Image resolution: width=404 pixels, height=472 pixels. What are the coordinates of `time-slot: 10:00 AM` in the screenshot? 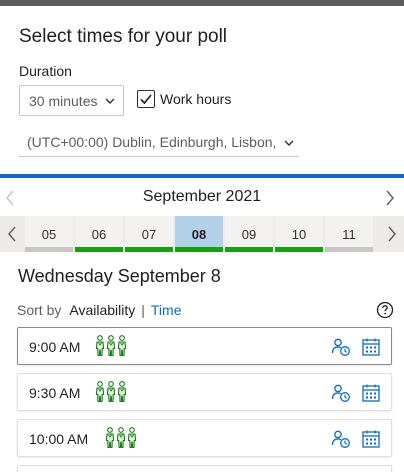 It's located at (204, 438).